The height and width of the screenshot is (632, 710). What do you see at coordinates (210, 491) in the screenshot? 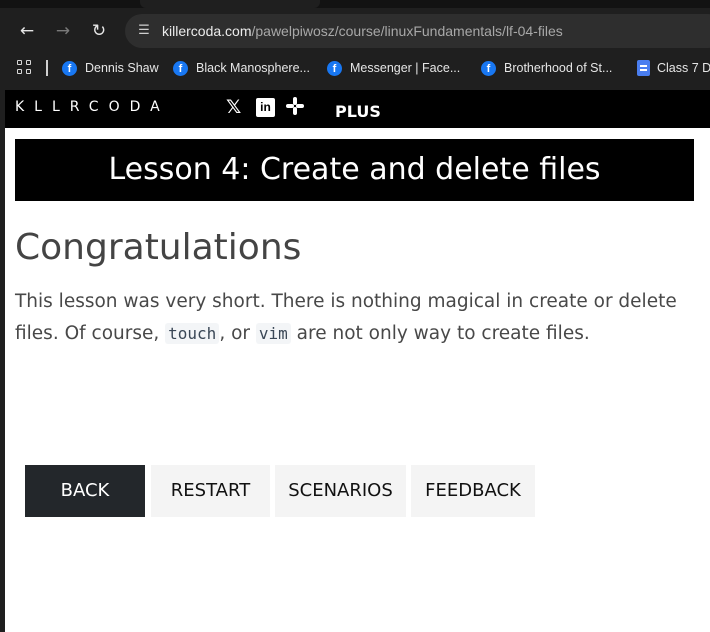
I see `restart-button: RESTART` at bounding box center [210, 491].